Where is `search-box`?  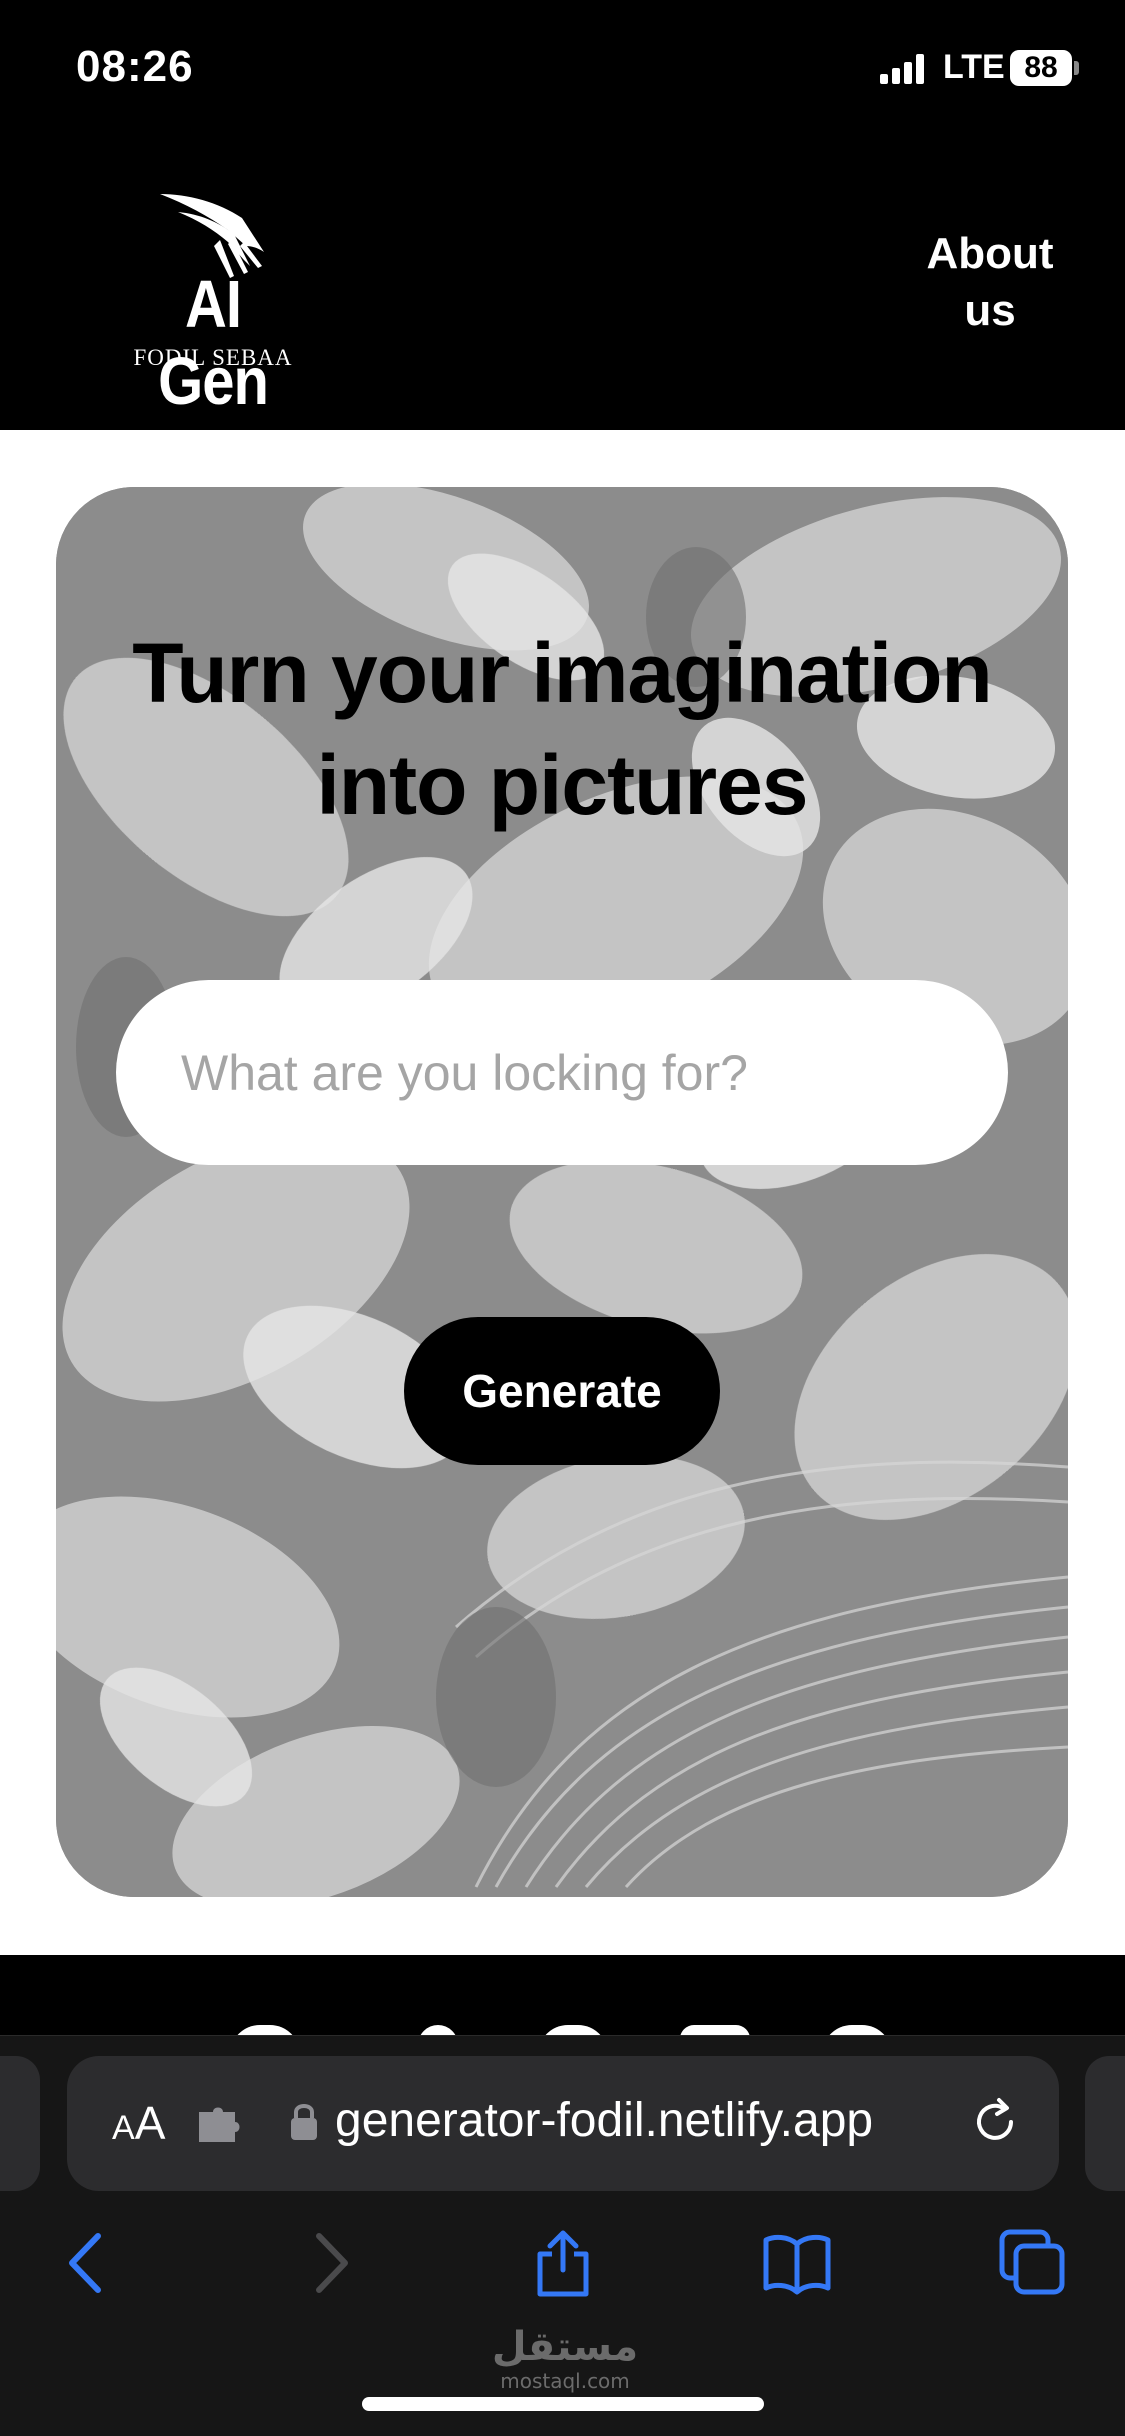
search-box is located at coordinates (562, 1072).